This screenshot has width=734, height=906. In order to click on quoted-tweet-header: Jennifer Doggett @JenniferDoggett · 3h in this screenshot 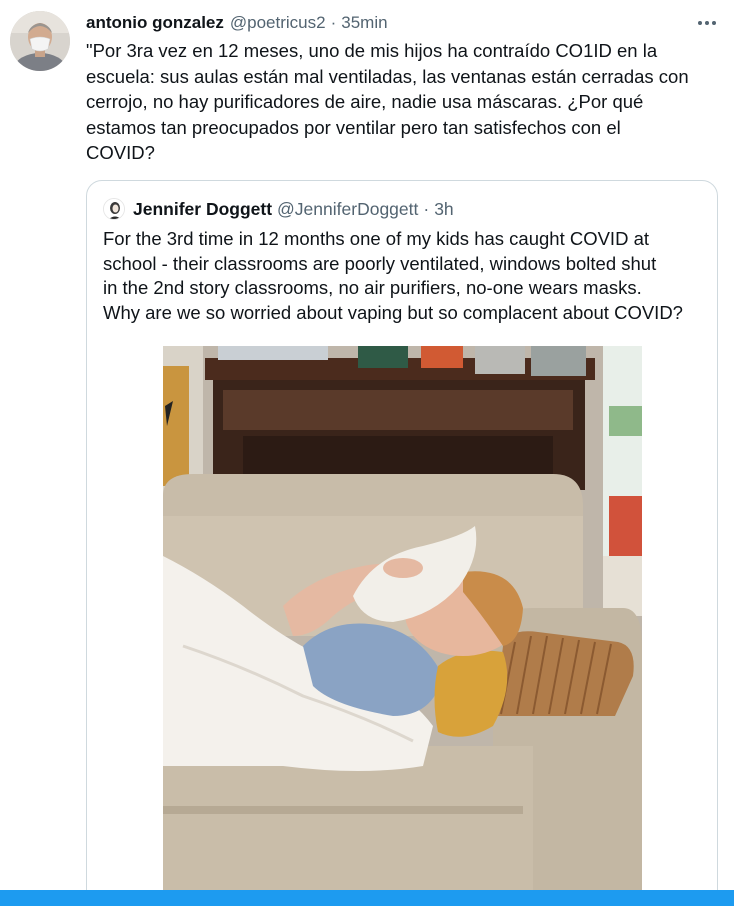, I will do `click(278, 209)`.